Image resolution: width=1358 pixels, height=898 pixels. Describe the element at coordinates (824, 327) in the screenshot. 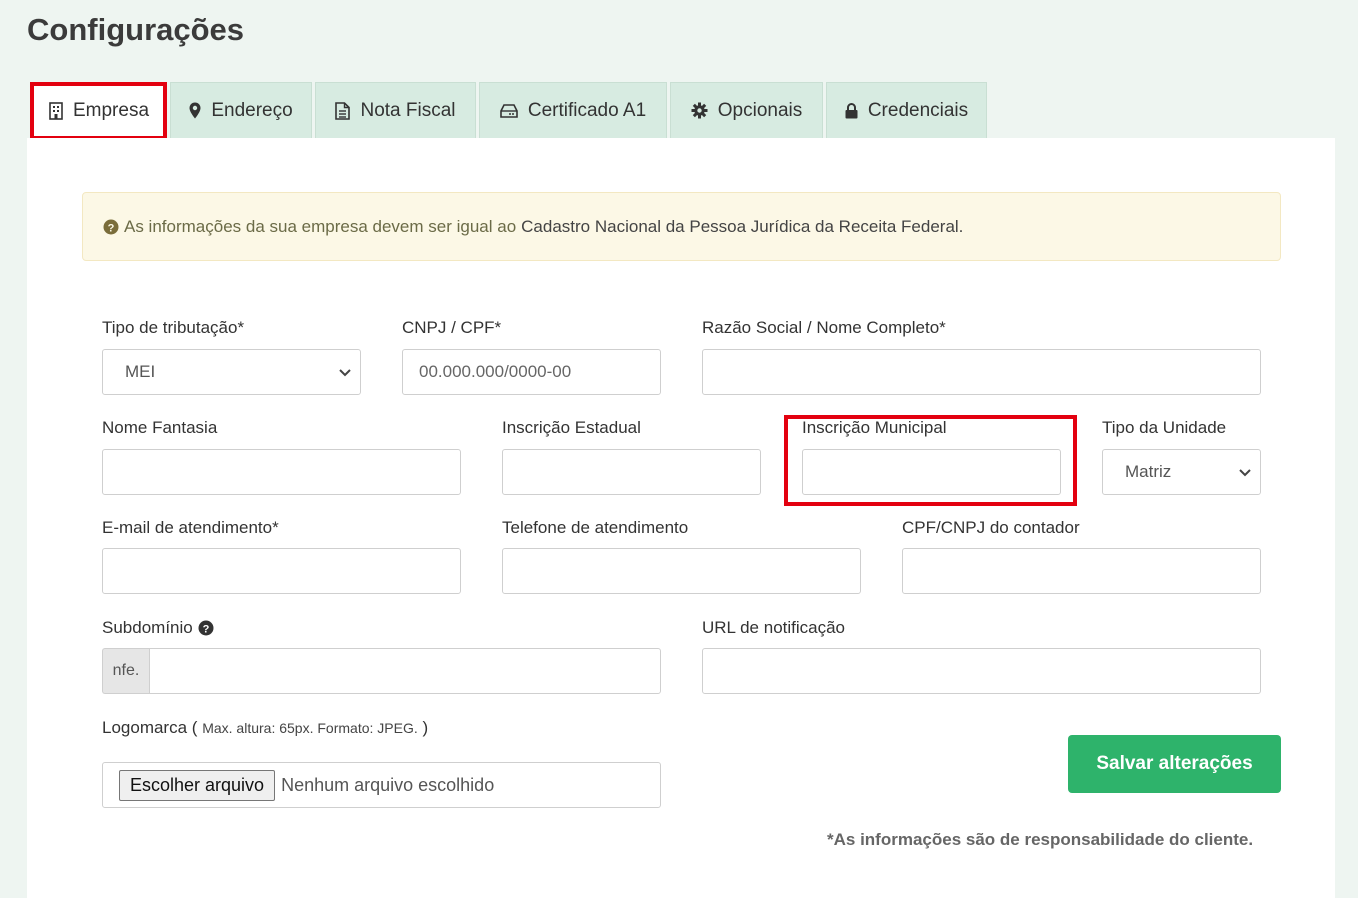

I see `razao-social-label: Razão Social / Nome Completo*` at that location.